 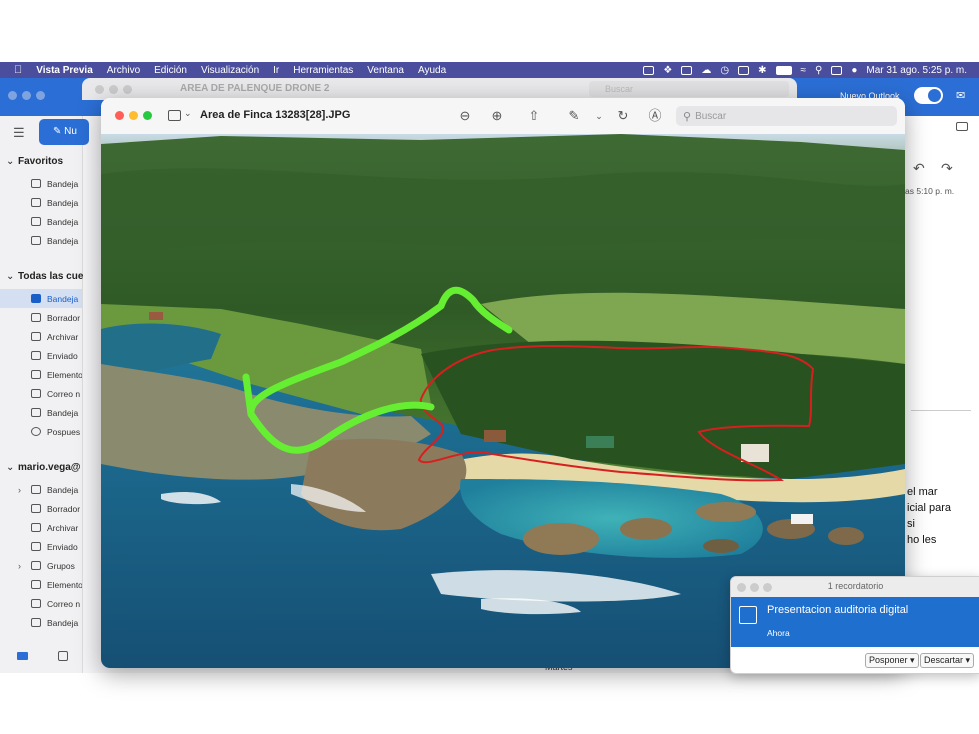 I want to click on reply-icon: ↶, so click(x=919, y=168).